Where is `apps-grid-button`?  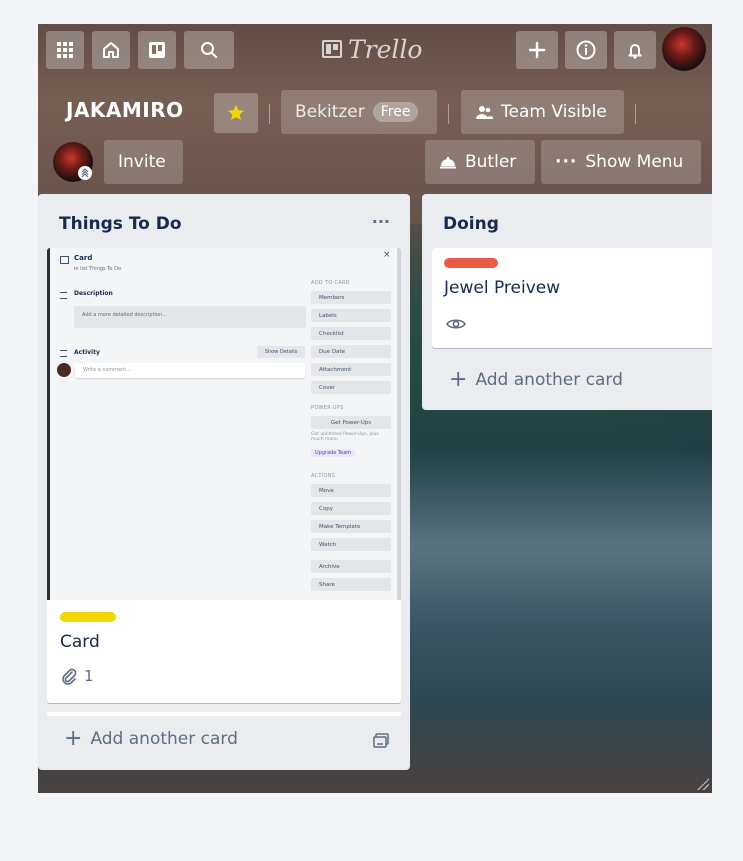 apps-grid-button is located at coordinates (65, 50).